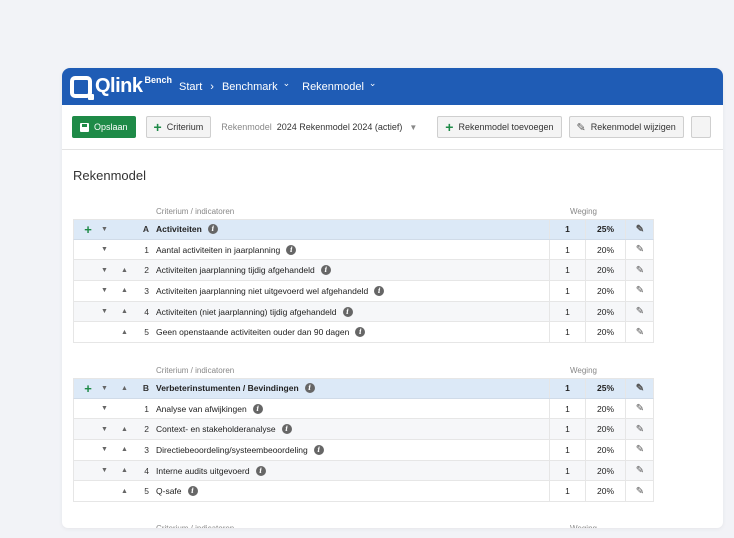  Describe the element at coordinates (190, 87) in the screenshot. I see `breadcrumb-start: Start` at that location.